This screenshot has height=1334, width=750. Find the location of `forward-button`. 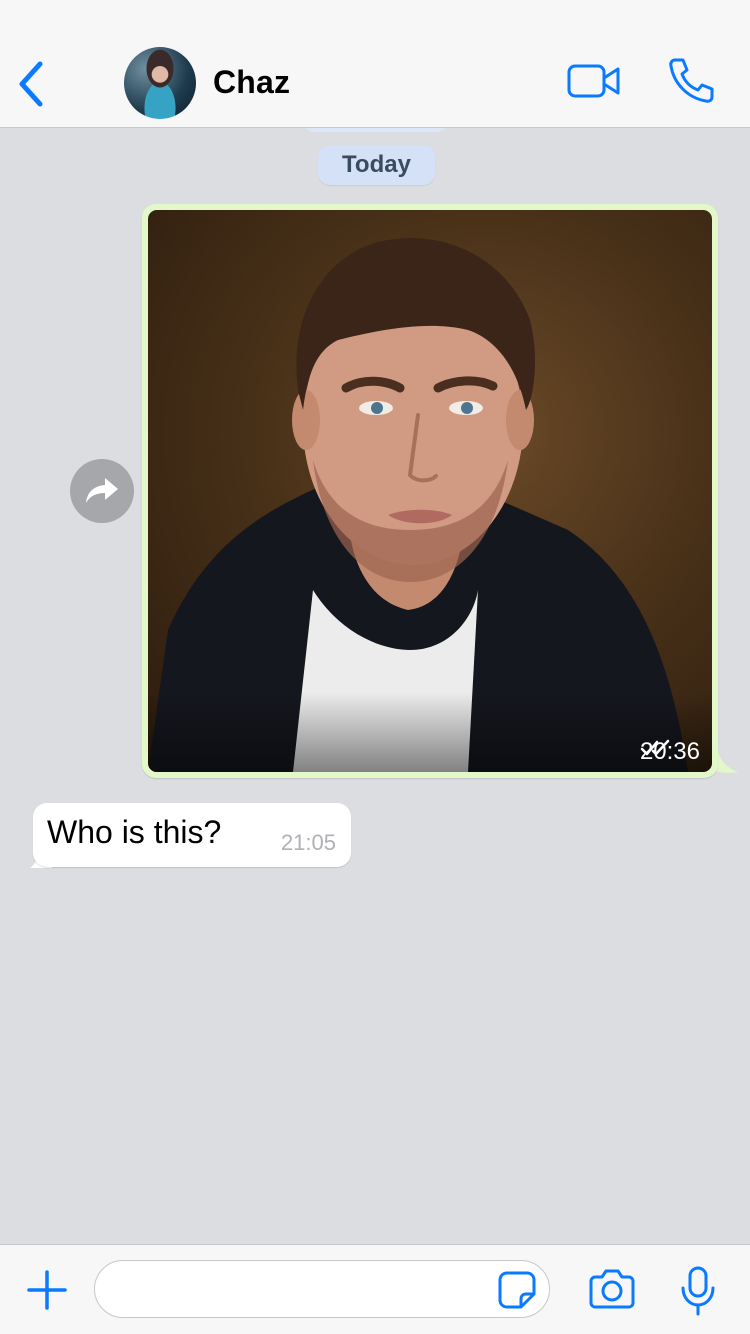

forward-button is located at coordinates (102, 491).